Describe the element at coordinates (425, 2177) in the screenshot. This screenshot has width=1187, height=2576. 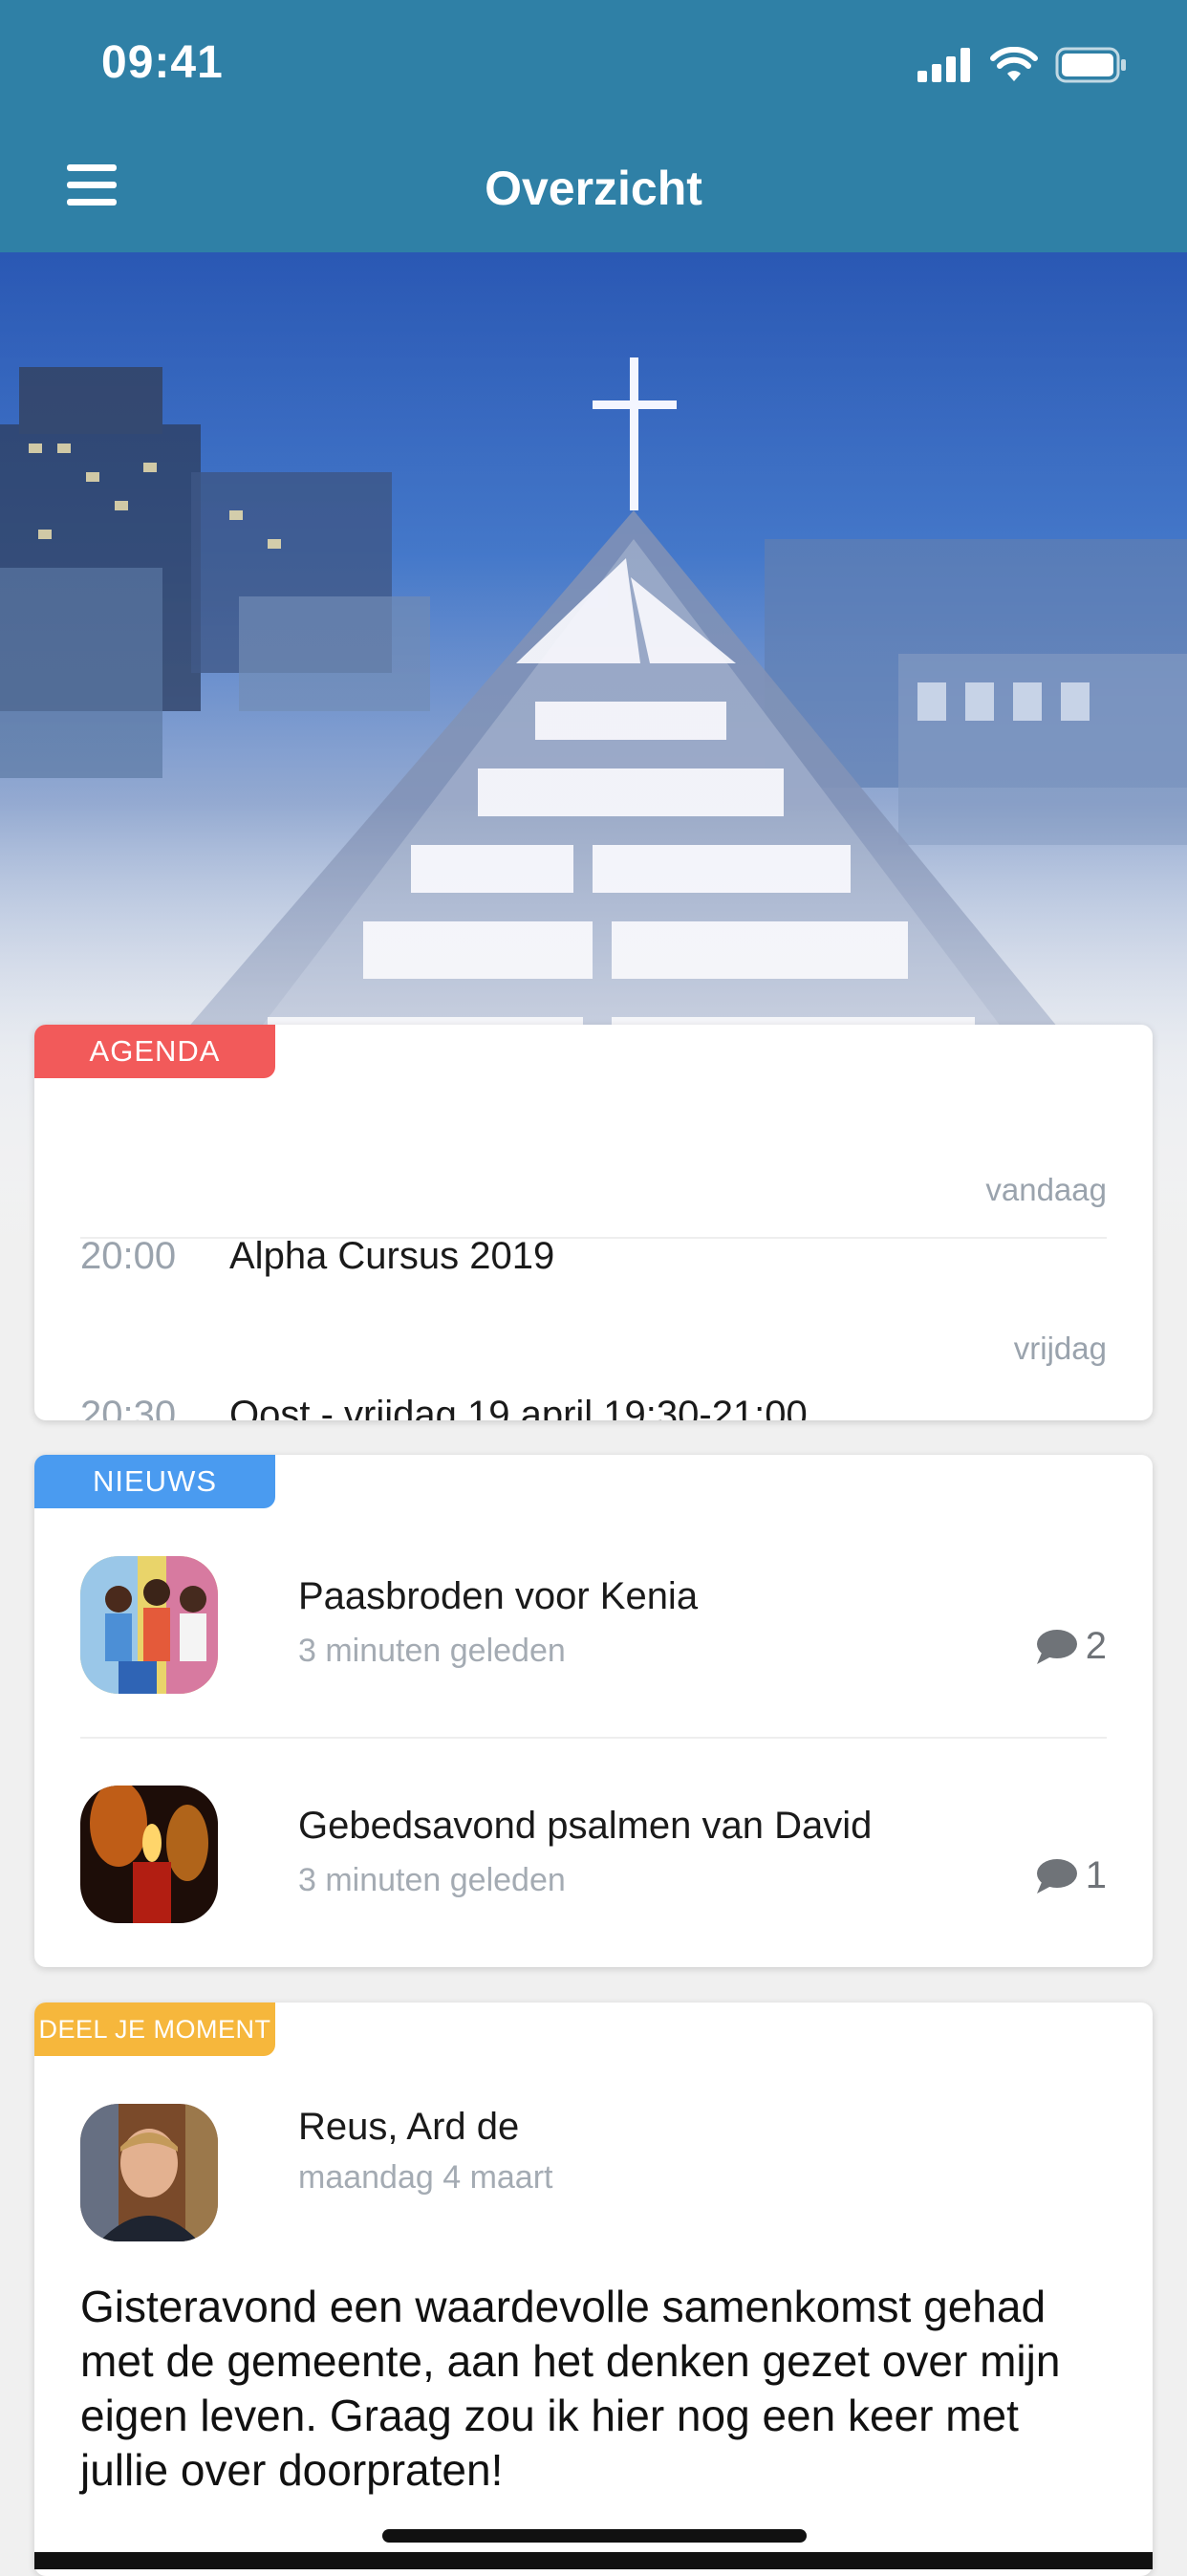
I see `post-date: maandag 4 maart` at that location.